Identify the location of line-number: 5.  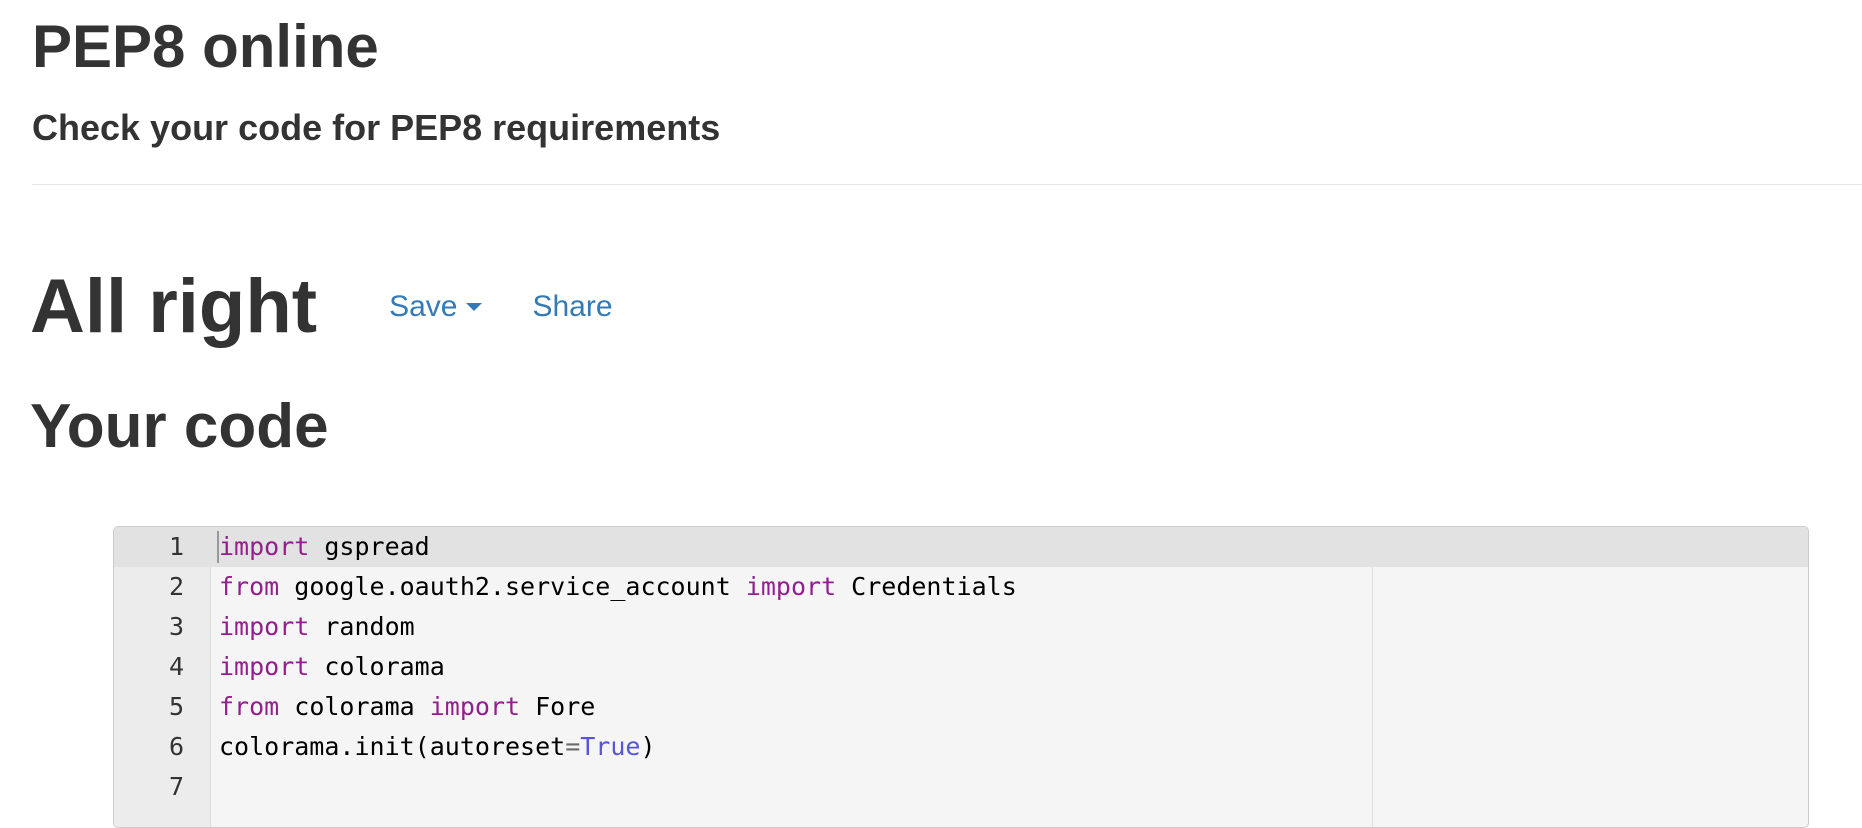
(176, 706).